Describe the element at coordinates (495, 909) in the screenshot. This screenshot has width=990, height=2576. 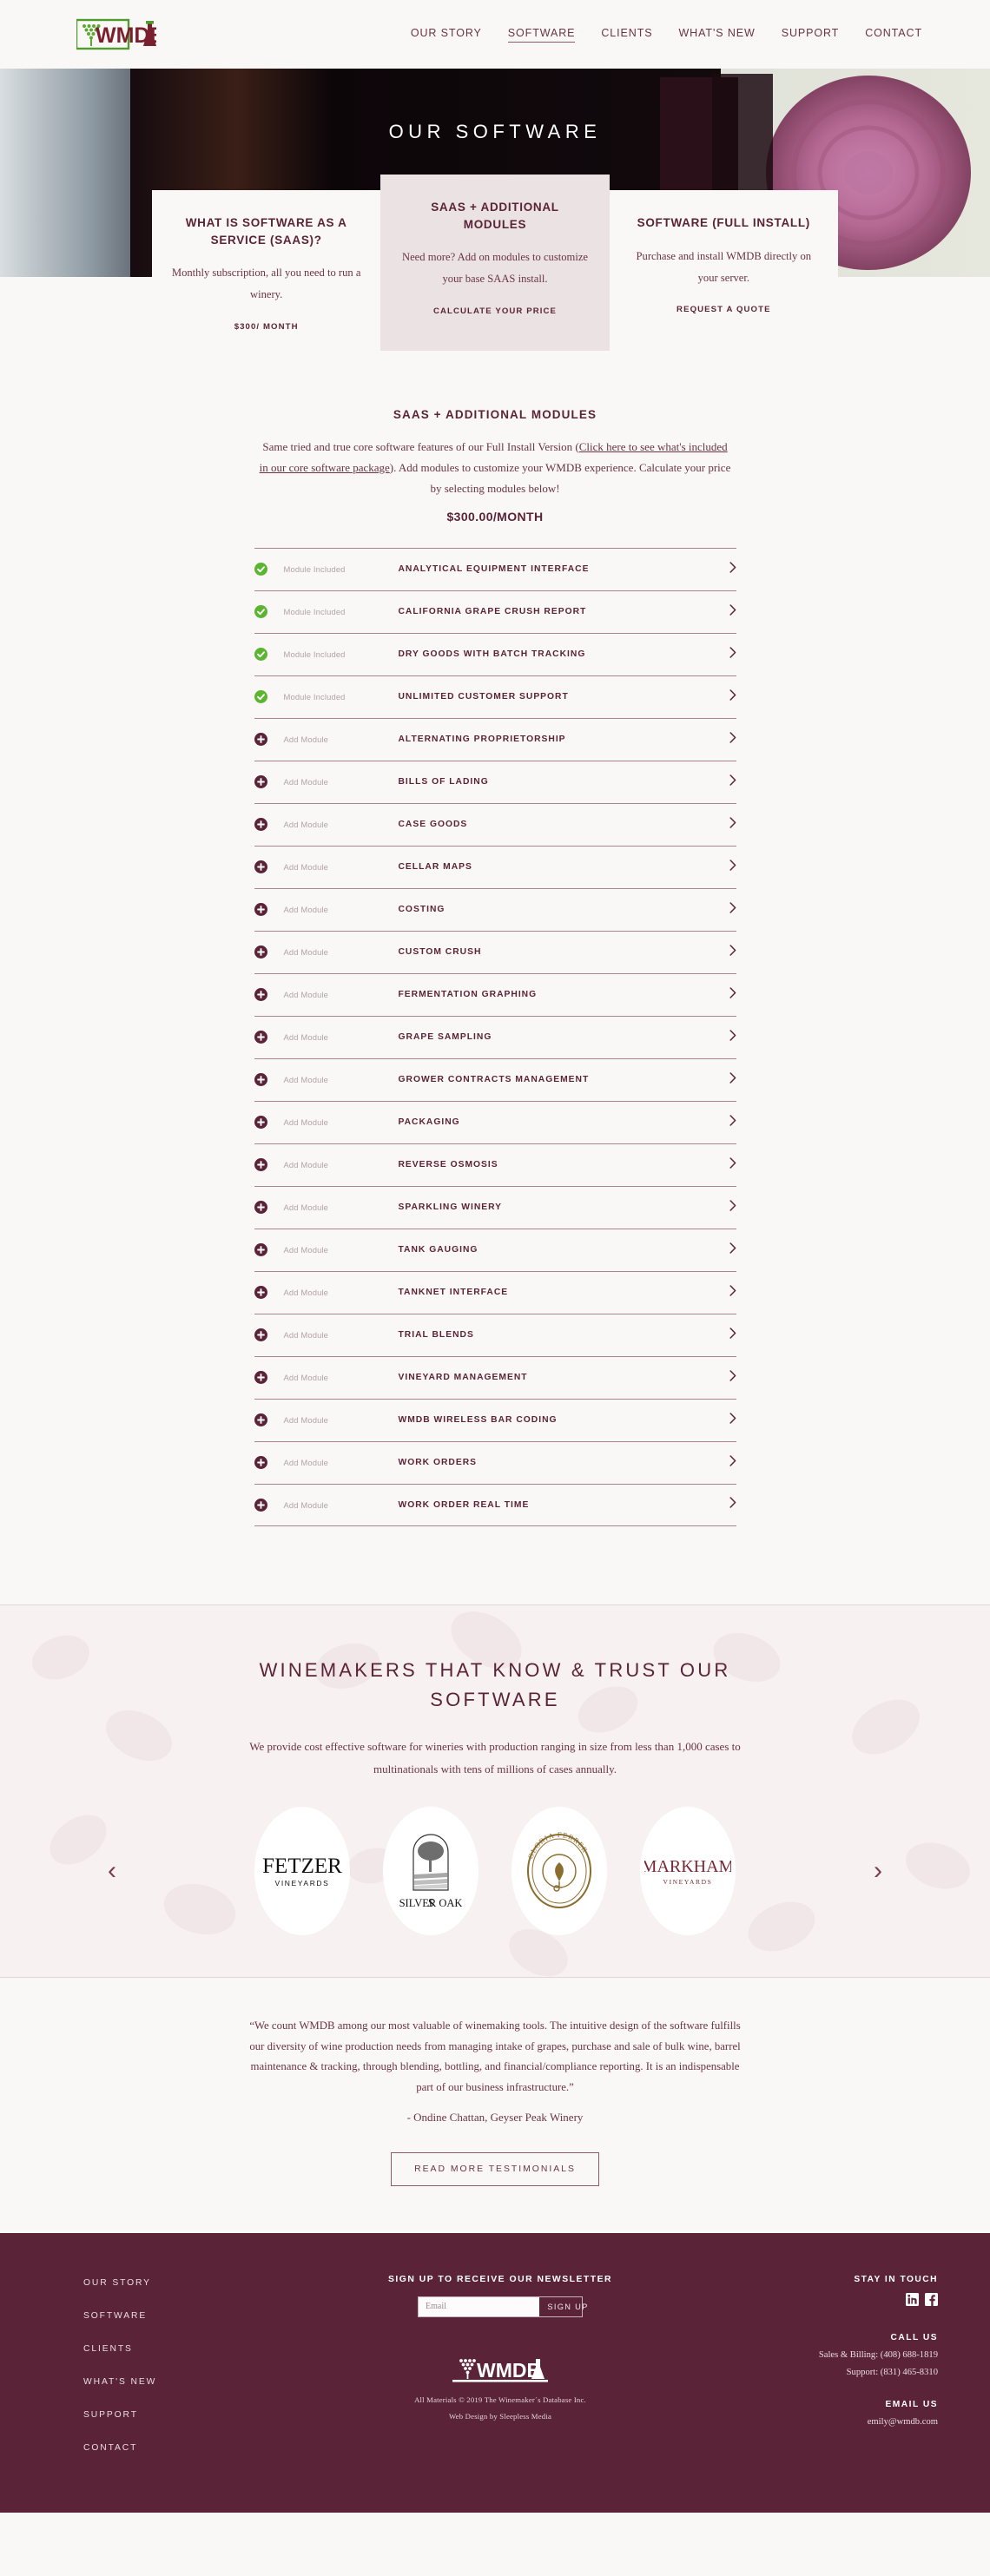
I see `module-row: Add Module COSTING` at that location.